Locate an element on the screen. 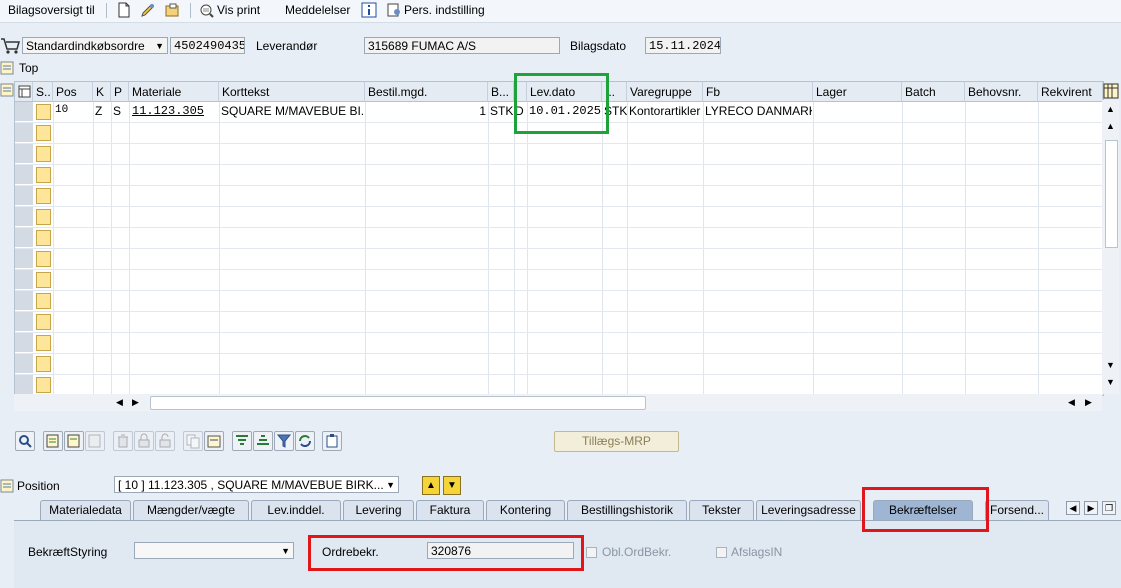 The image size is (1121, 588). tab-tekster: Tekster is located at coordinates (721, 510).